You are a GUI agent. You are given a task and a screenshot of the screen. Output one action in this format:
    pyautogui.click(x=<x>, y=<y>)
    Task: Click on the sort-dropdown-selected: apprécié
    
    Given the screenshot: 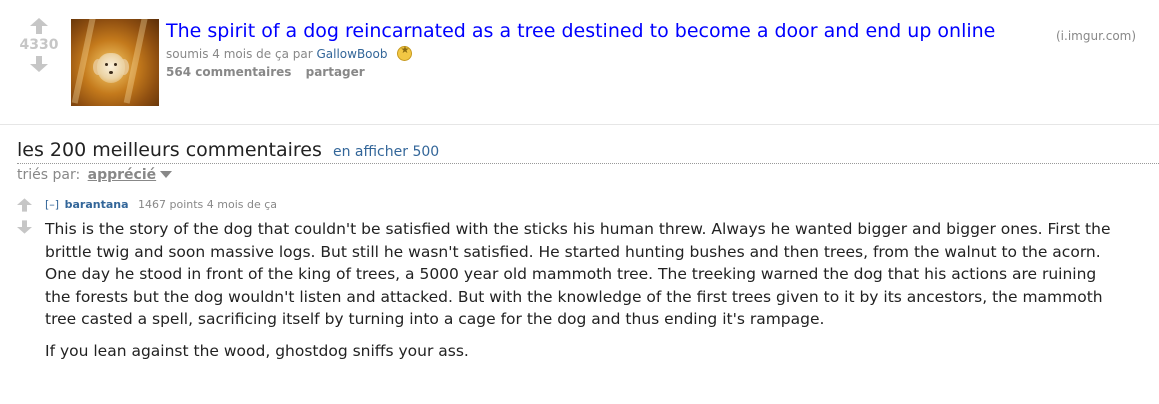 What is the action you would take?
    pyautogui.click(x=122, y=175)
    